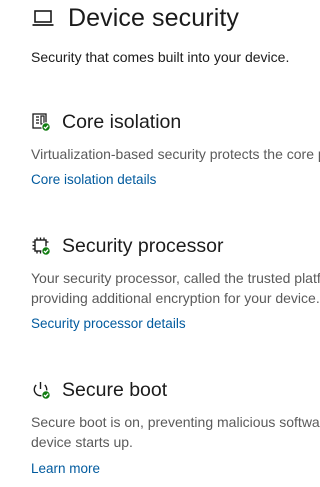 The width and height of the screenshot is (320, 487). Describe the element at coordinates (93, 179) in the screenshot. I see `core-isolation-details-link: Core isolation details` at that location.